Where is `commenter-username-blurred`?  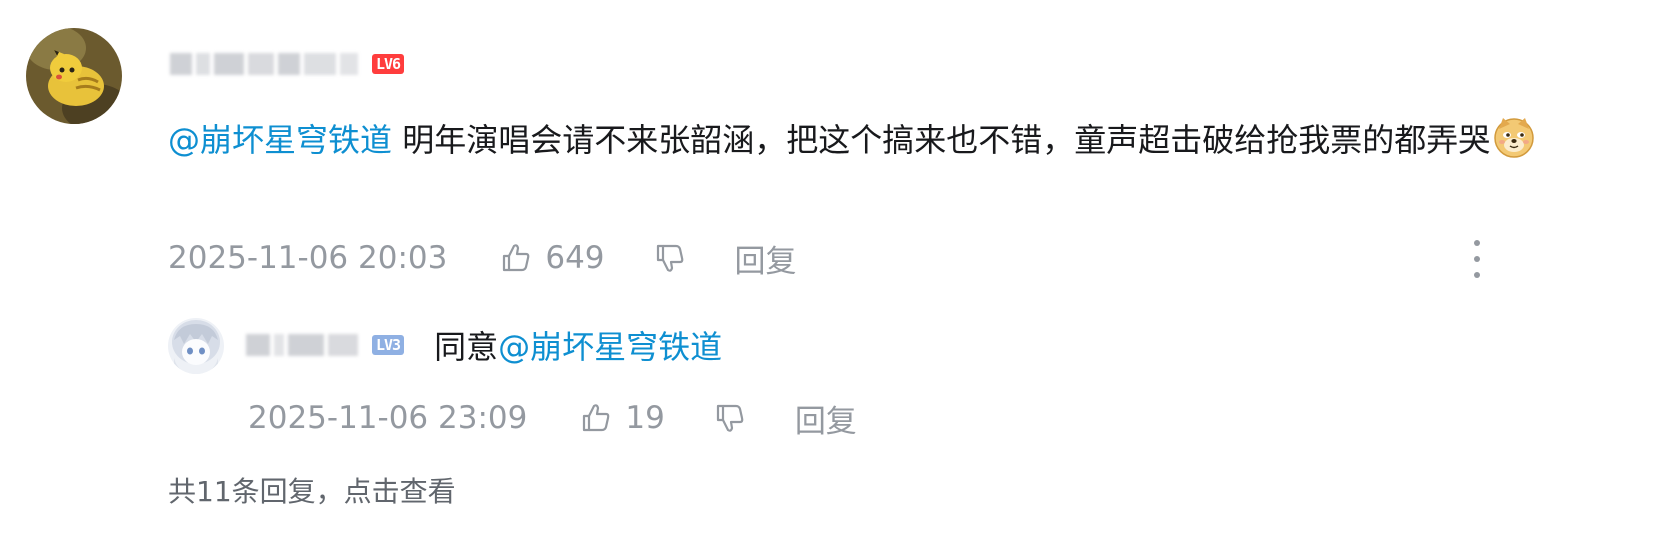
commenter-username-blurred is located at coordinates (264, 64).